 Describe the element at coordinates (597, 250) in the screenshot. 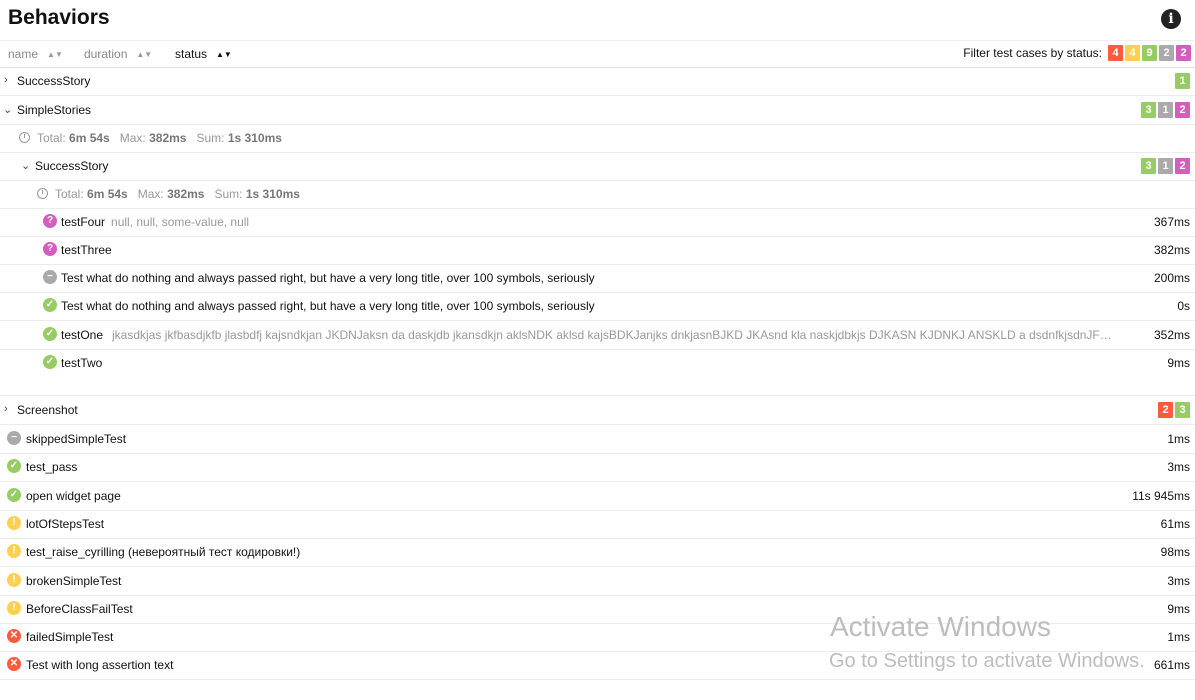

I see `test-row: ? testThree 382ms` at that location.